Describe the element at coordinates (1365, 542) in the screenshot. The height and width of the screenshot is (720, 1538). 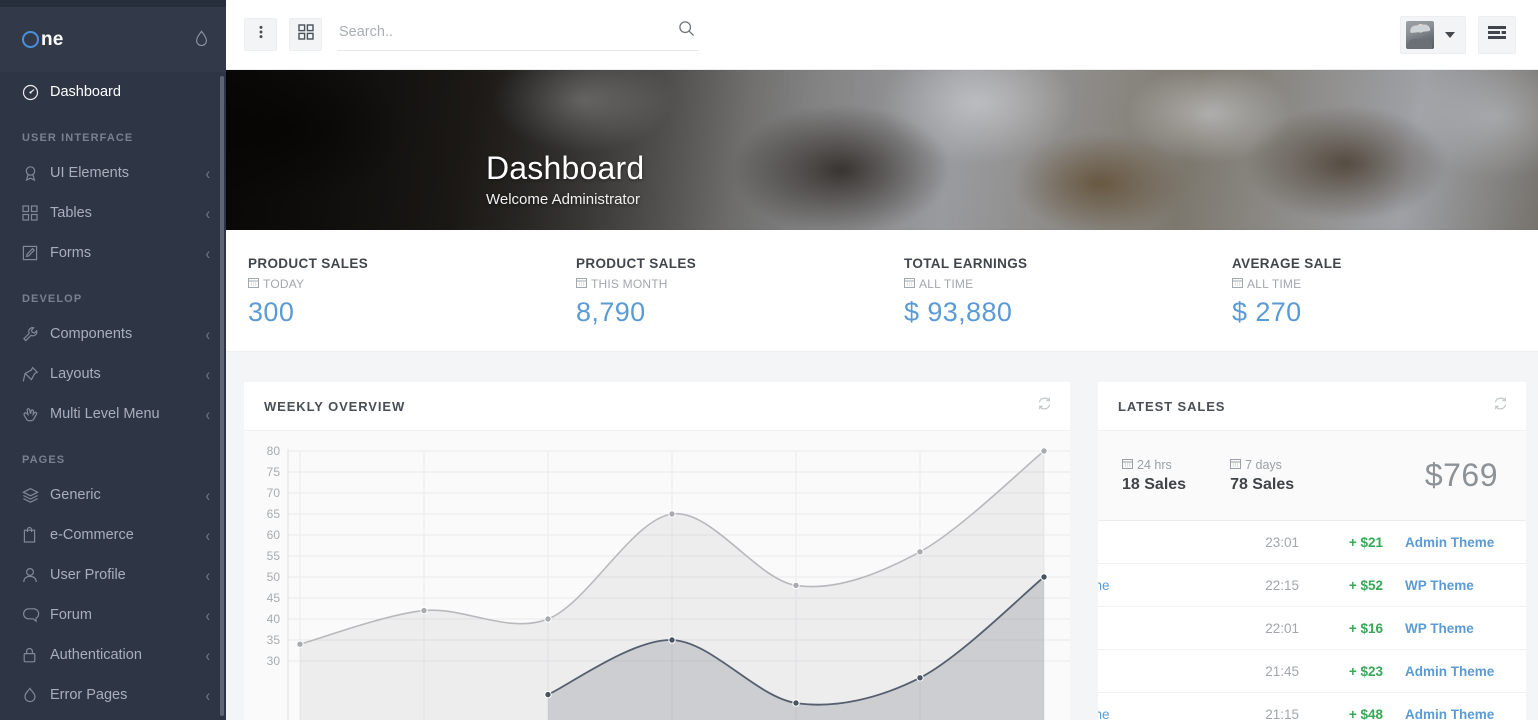
I see `sale-amount: + $21` at that location.